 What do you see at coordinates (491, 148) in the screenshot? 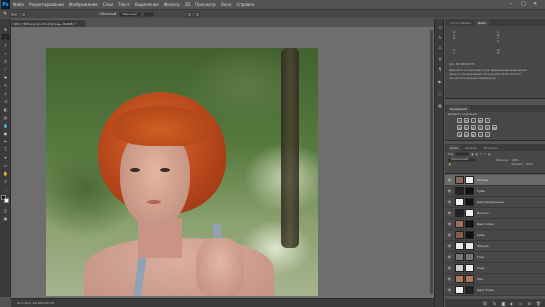
I see `tab-paths: Контуры` at bounding box center [491, 148].